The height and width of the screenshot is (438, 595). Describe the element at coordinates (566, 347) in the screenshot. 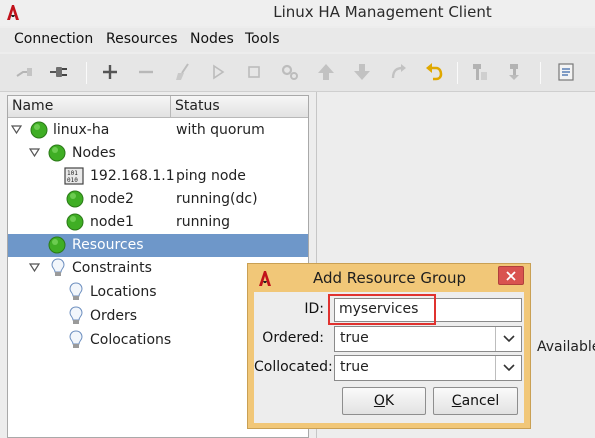

I see `available-label: Available` at that location.